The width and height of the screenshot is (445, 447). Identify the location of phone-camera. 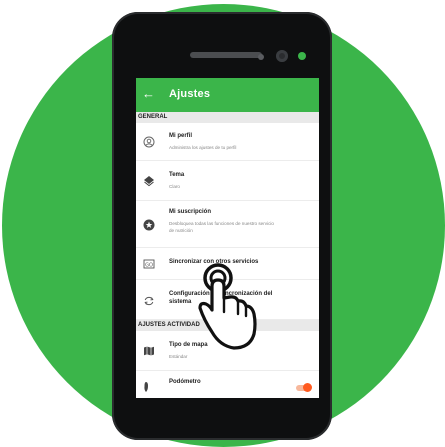
(282, 56).